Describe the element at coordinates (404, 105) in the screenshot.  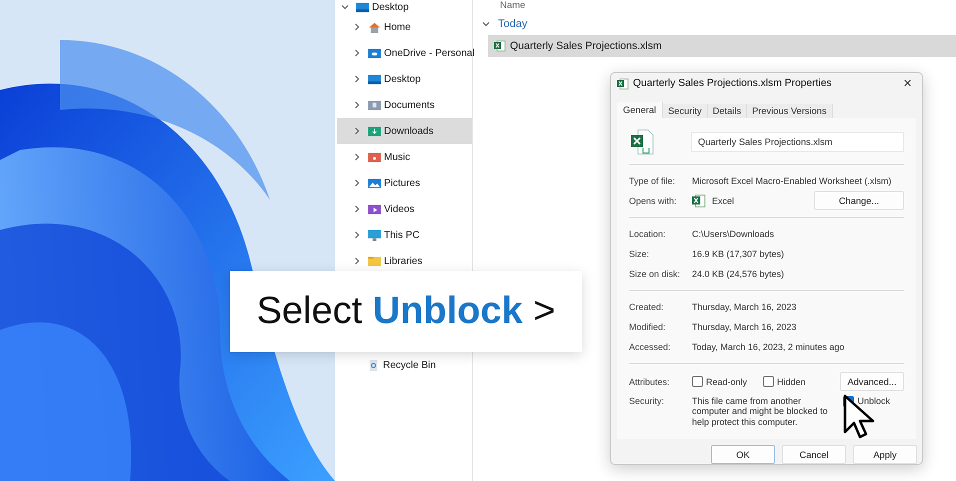
I see `nav-item: Documents` at that location.